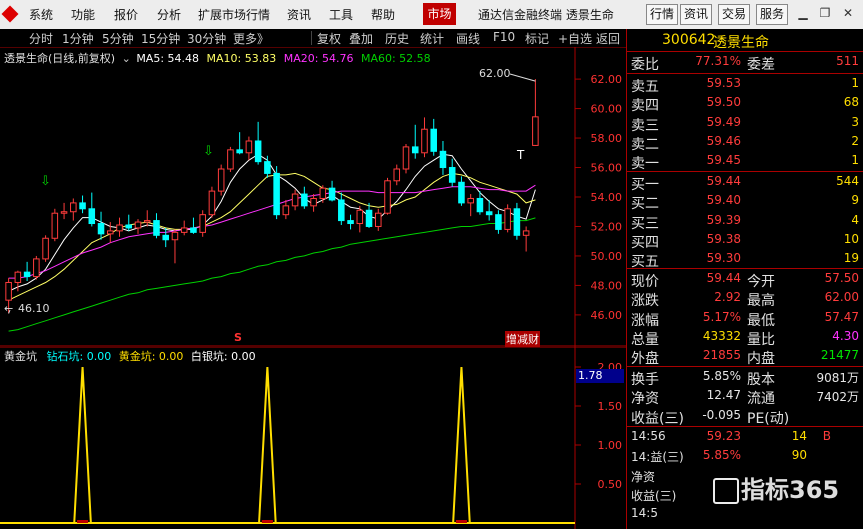 The width and height of the screenshot is (863, 529). I want to click on tab-stats: 统计, so click(432, 38).